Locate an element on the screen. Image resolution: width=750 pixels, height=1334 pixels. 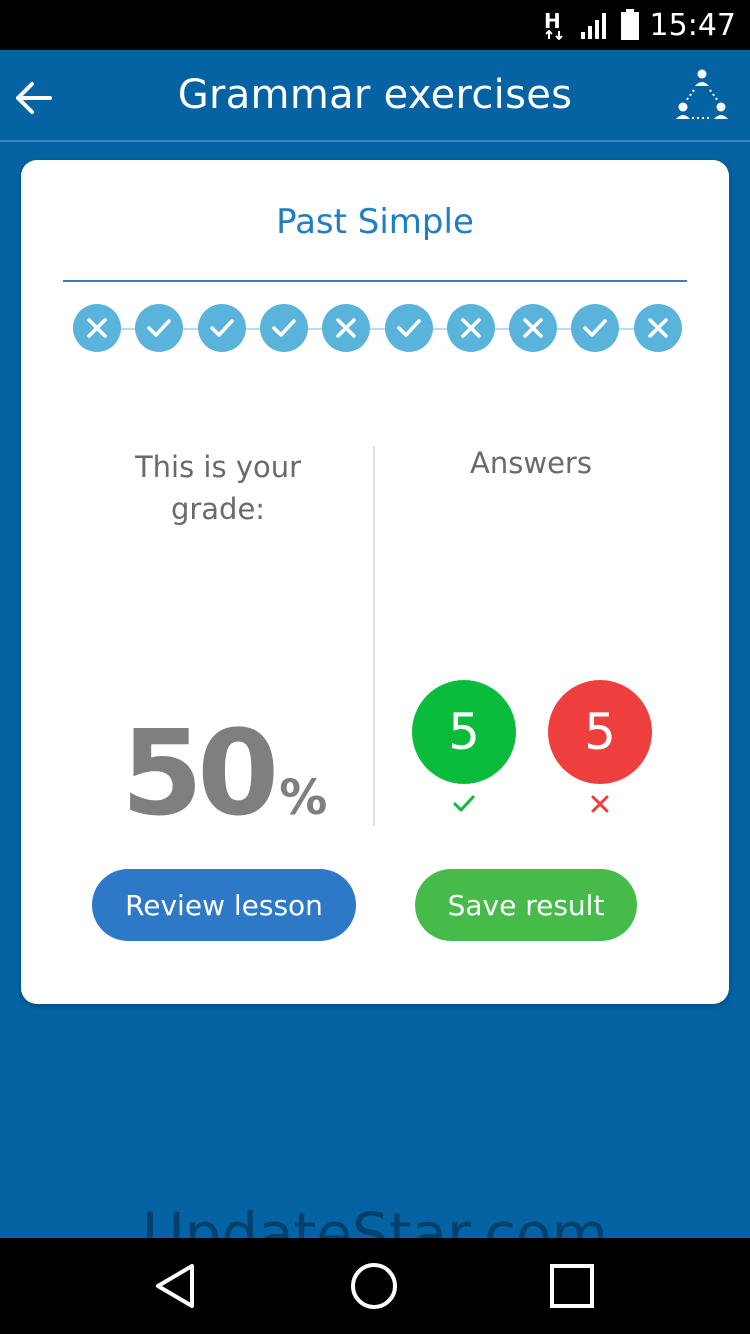
app-bar: Grammar exercises is located at coordinates (375, 96).